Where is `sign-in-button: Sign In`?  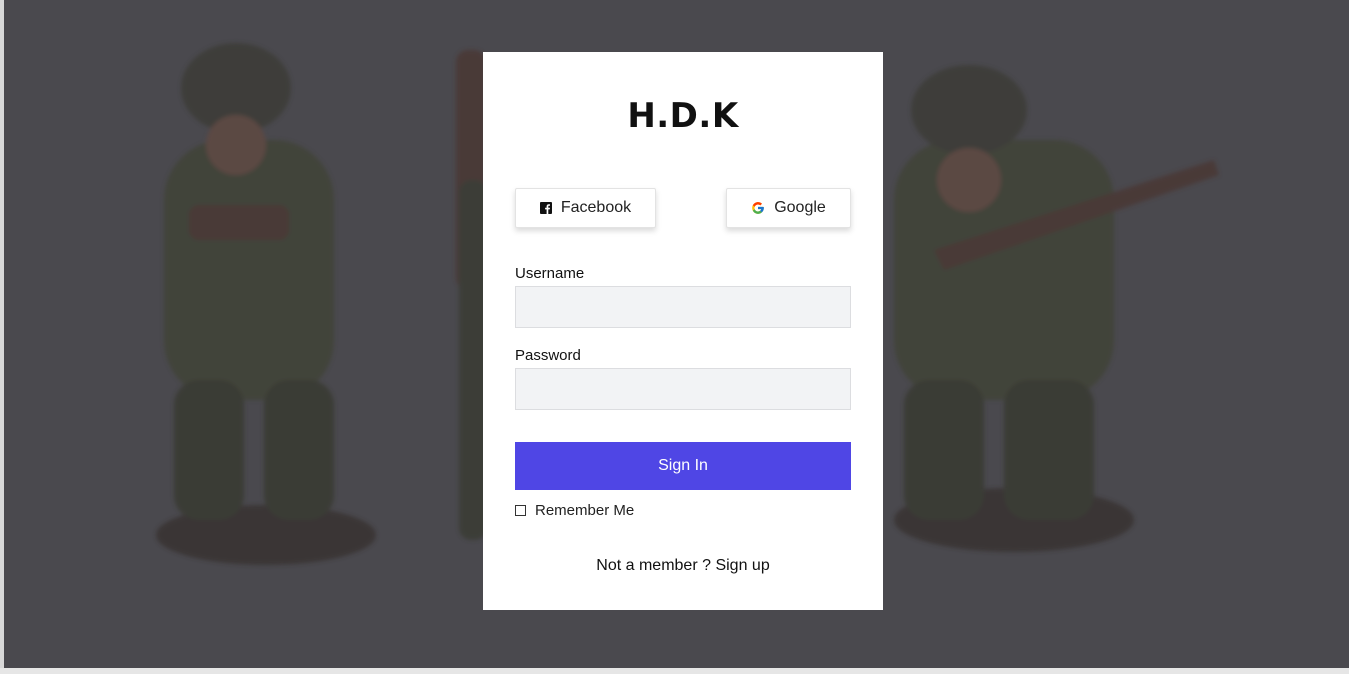
sign-in-button: Sign In is located at coordinates (683, 466).